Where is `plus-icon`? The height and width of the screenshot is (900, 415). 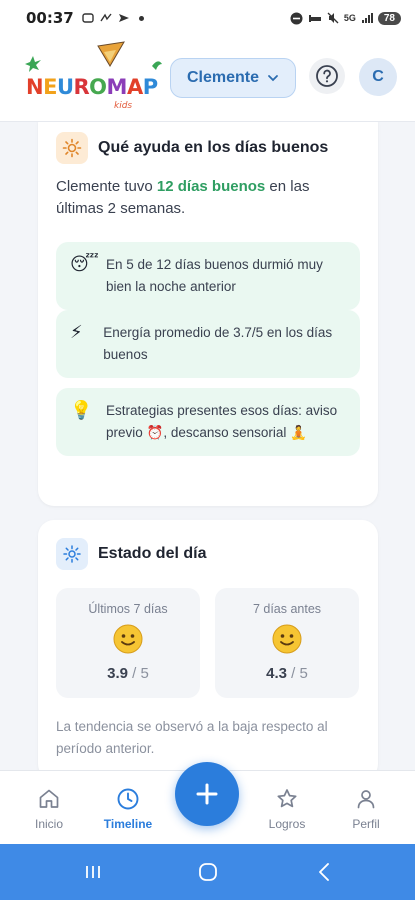
plus-icon is located at coordinates (207, 794).